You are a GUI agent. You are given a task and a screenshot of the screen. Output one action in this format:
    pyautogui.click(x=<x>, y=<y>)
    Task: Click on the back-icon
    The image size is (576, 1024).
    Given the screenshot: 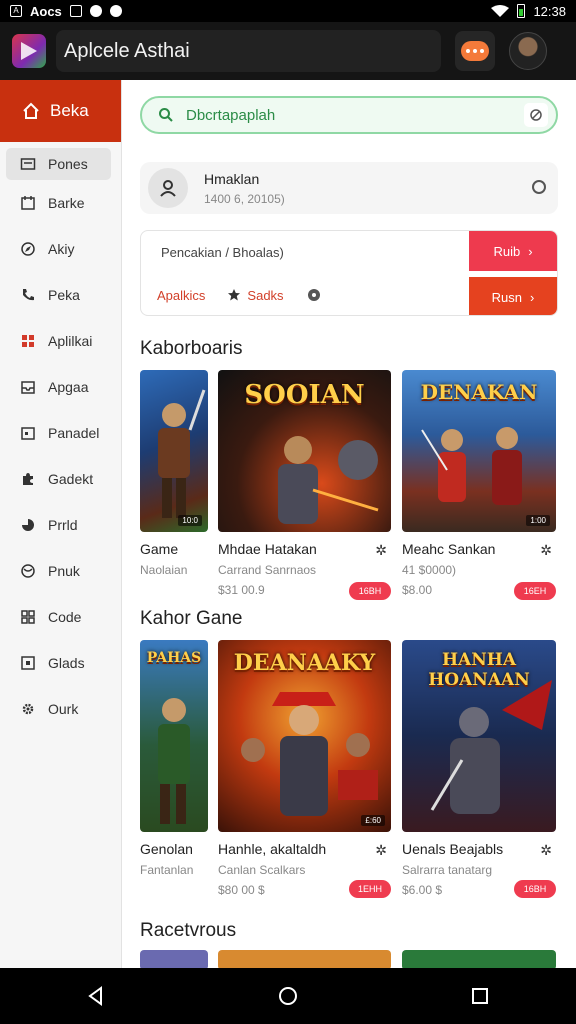 What is the action you would take?
    pyautogui.click(x=96, y=996)
    